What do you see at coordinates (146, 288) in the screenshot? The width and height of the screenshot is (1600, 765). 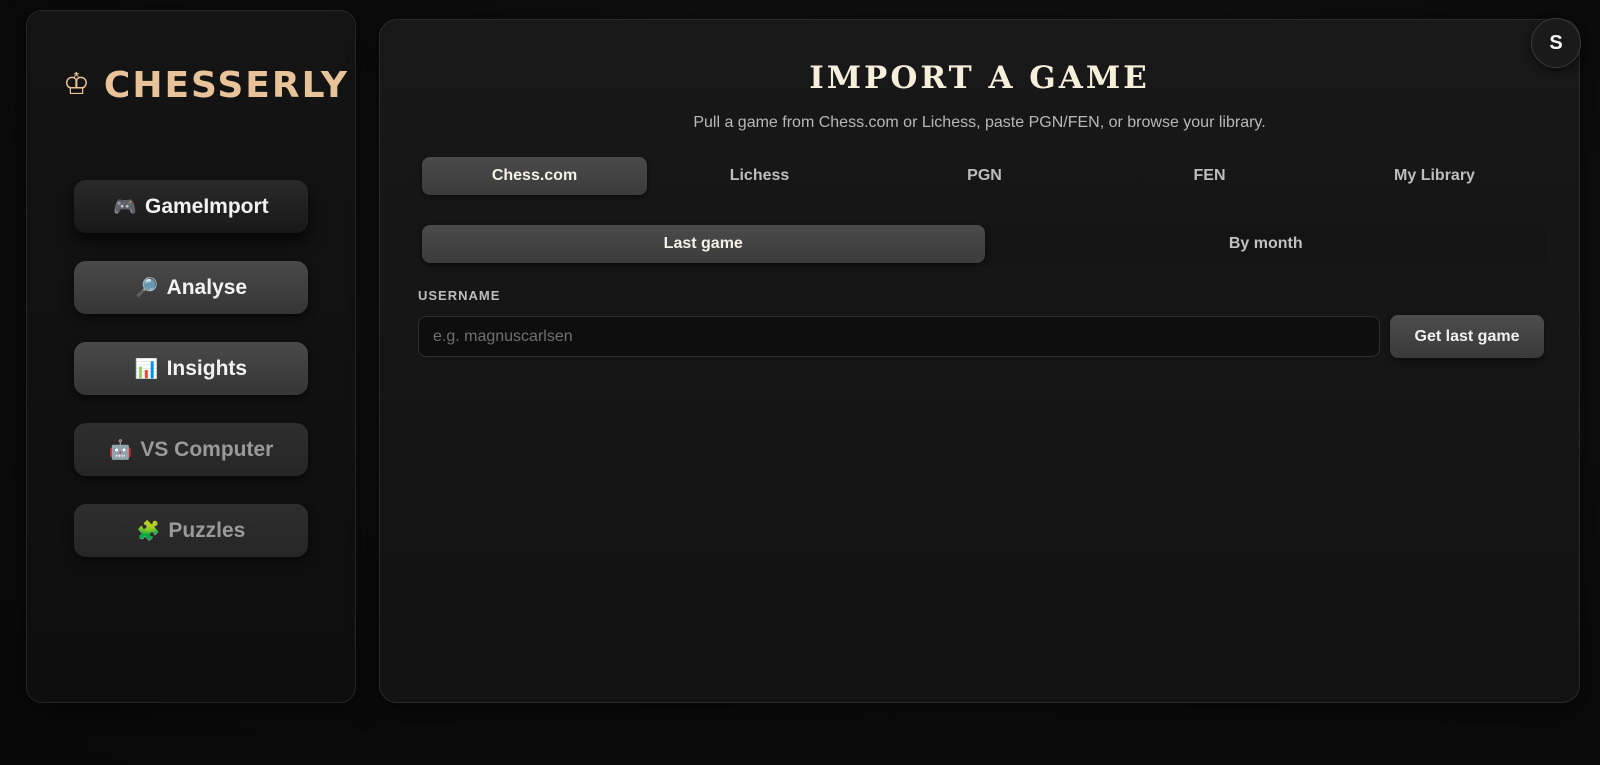 I see `magnifier-icon: 🔎` at bounding box center [146, 288].